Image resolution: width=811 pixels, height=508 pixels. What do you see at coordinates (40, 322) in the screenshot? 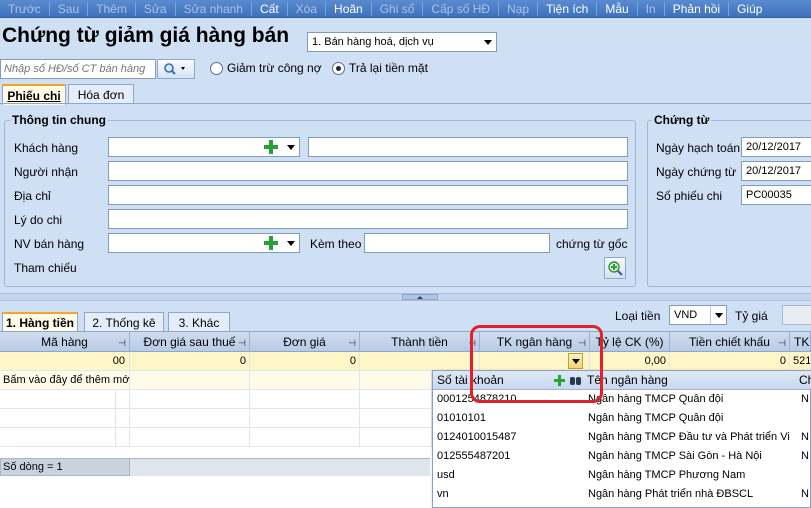
I see `tab-goods-money: 1. Hàng tiền` at bounding box center [40, 322].